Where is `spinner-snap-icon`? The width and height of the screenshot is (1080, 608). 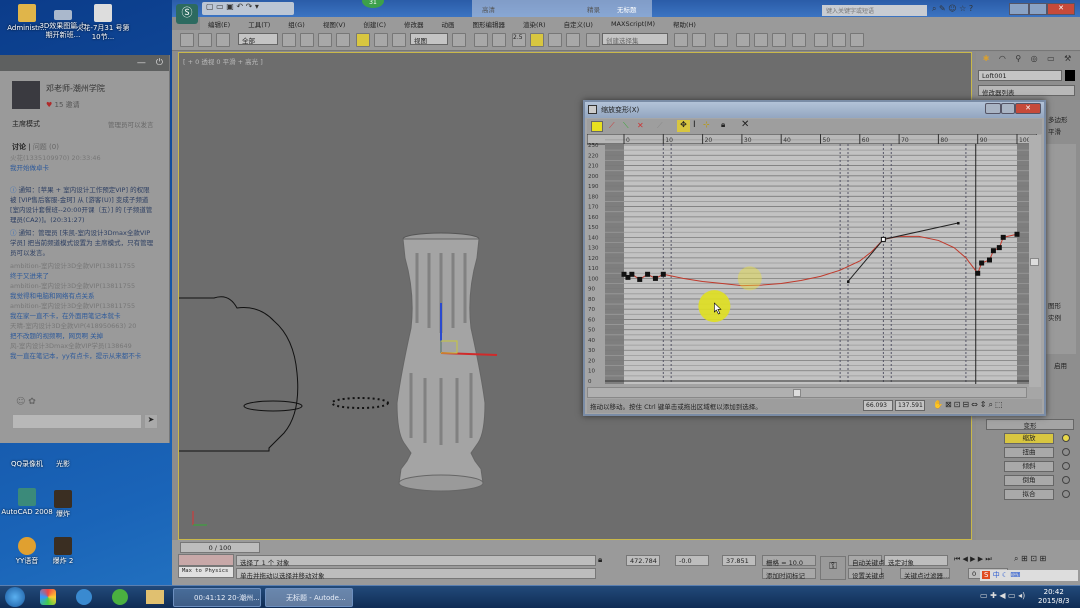
spinner-snap-icon is located at coordinates (573, 40).